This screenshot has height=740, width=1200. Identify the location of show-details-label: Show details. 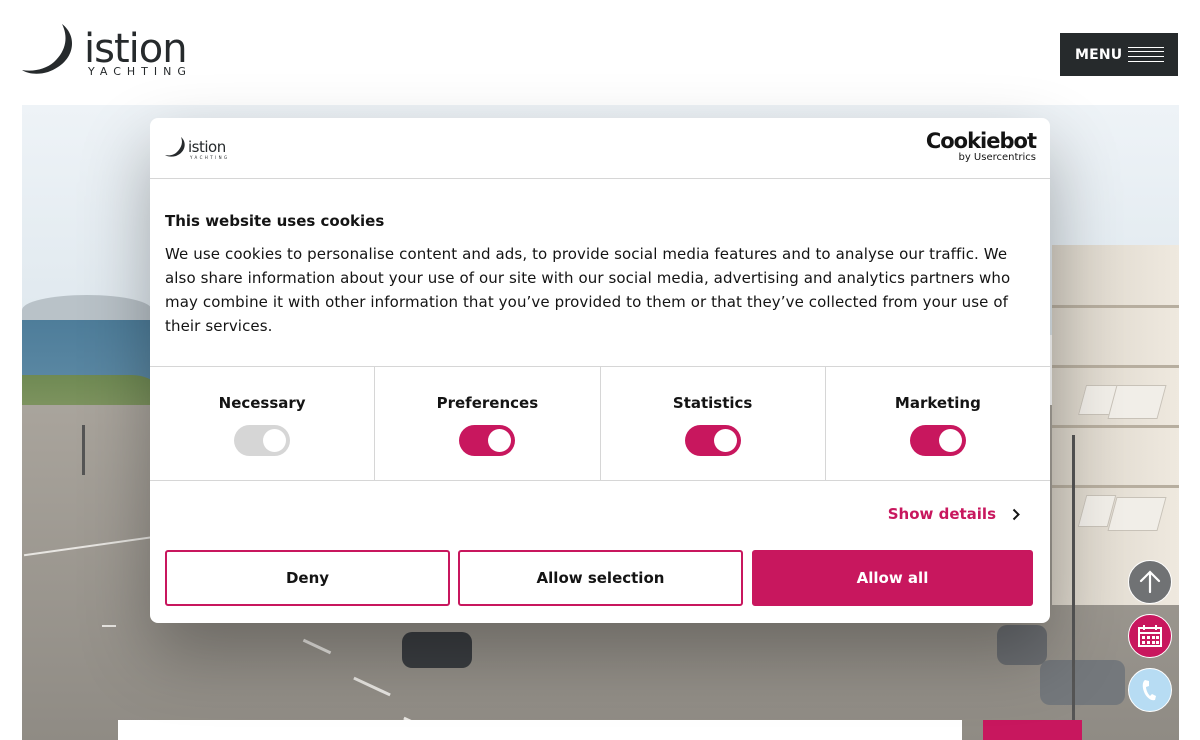
(941, 514).